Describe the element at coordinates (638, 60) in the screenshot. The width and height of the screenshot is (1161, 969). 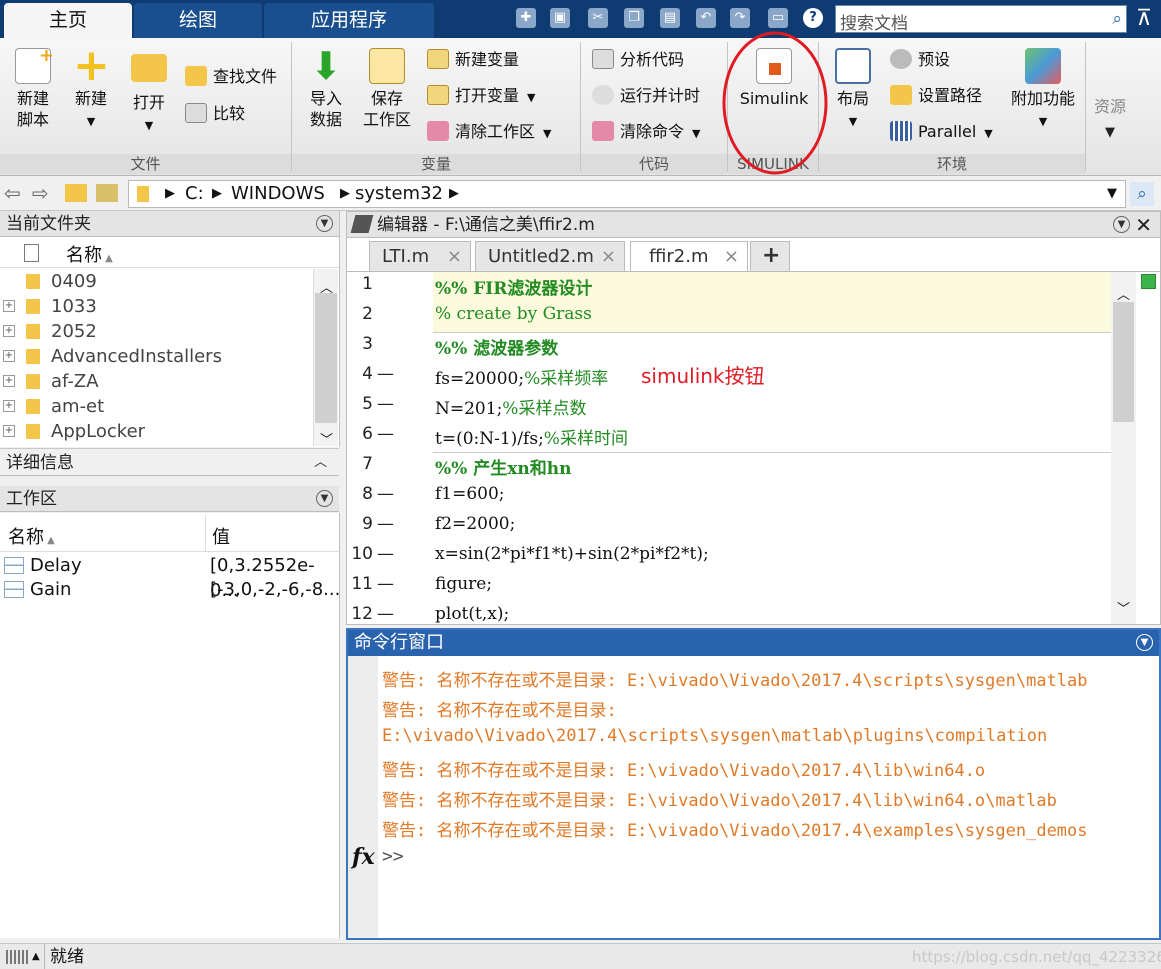
I see `analyze-code-button: 分析代码` at that location.